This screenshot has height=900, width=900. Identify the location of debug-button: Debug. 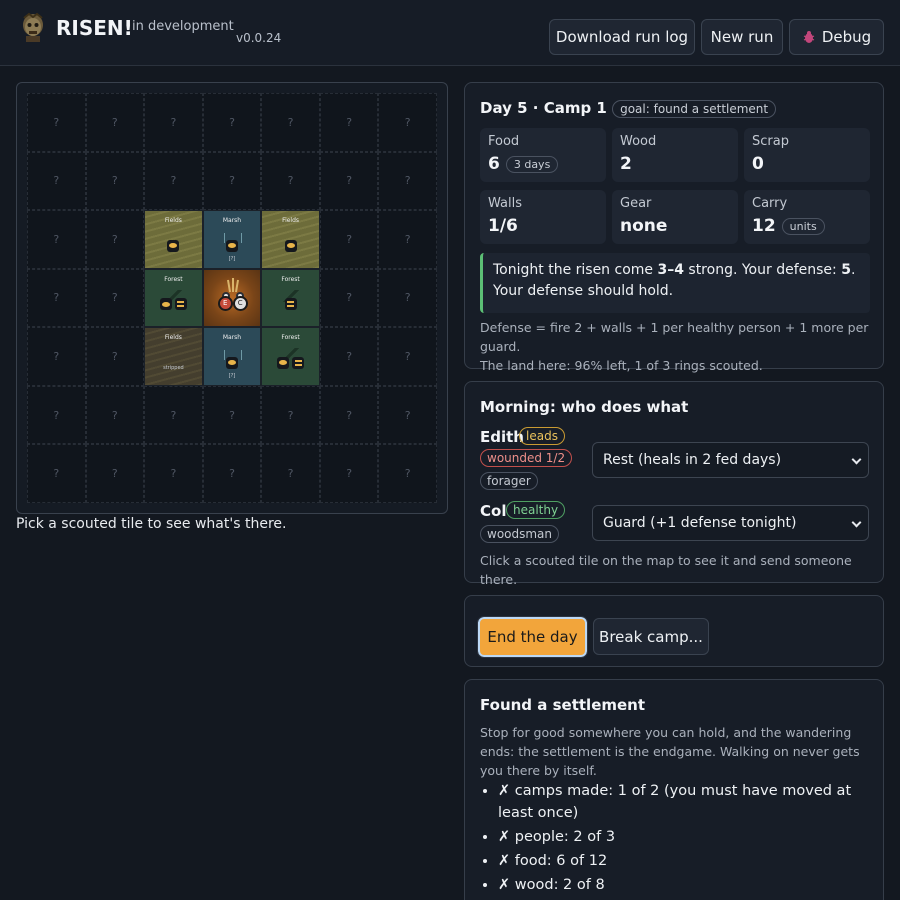
(836, 37).